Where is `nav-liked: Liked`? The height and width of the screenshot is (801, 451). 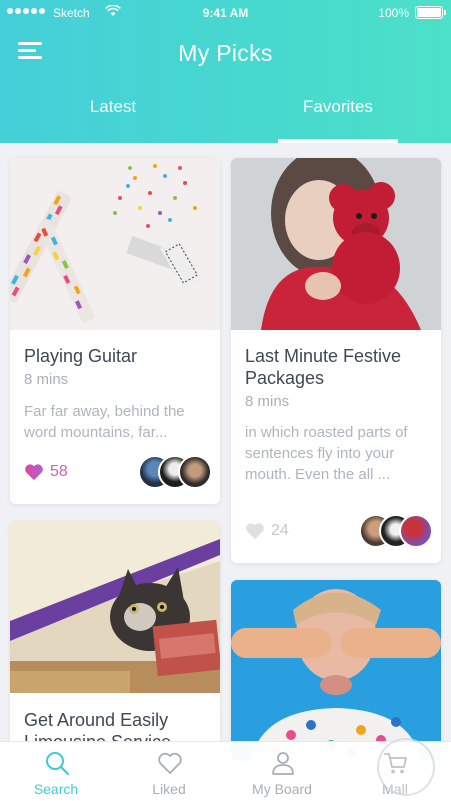
nav-liked: Liked is located at coordinates (169, 771).